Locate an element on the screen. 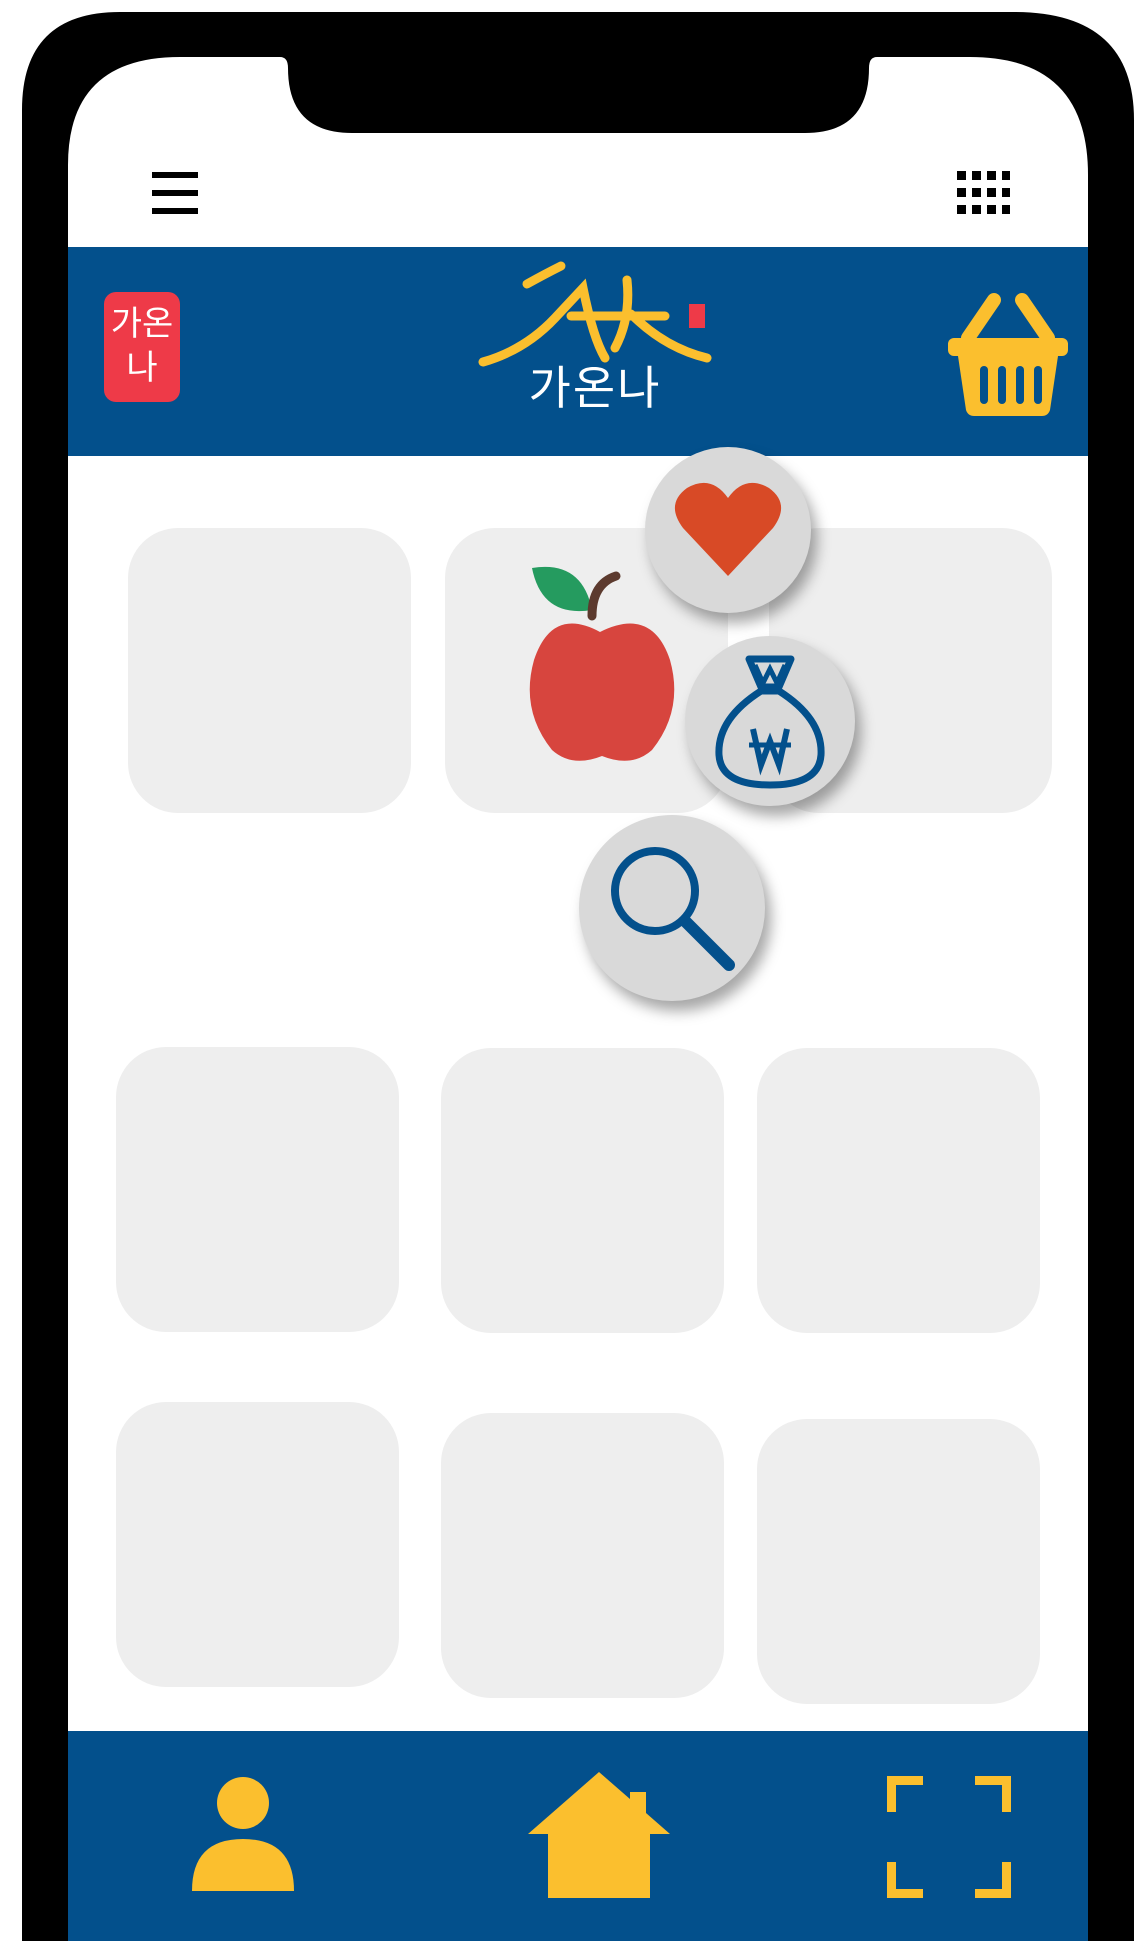  scan-nav-button is located at coordinates (949, 1837).